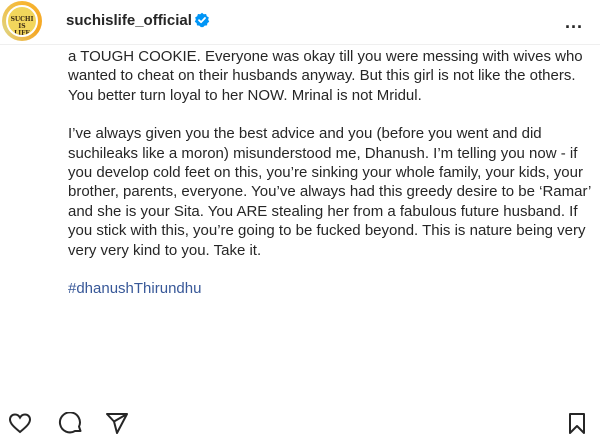 The width and height of the screenshot is (600, 434). Describe the element at coordinates (202, 20) in the screenshot. I see `verified-badge-icon` at that location.